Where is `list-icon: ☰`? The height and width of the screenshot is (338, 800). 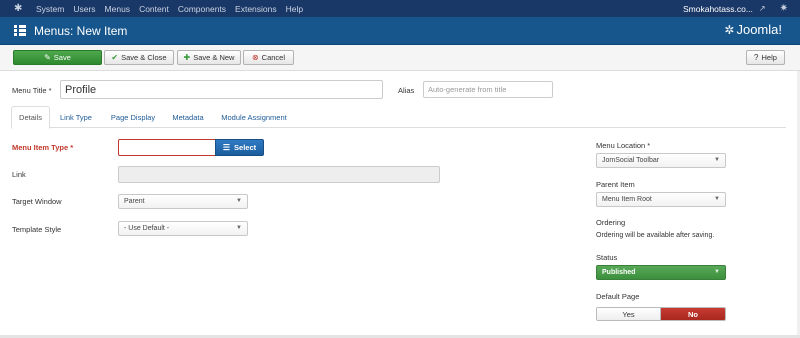 list-icon: ☰ is located at coordinates (226, 147).